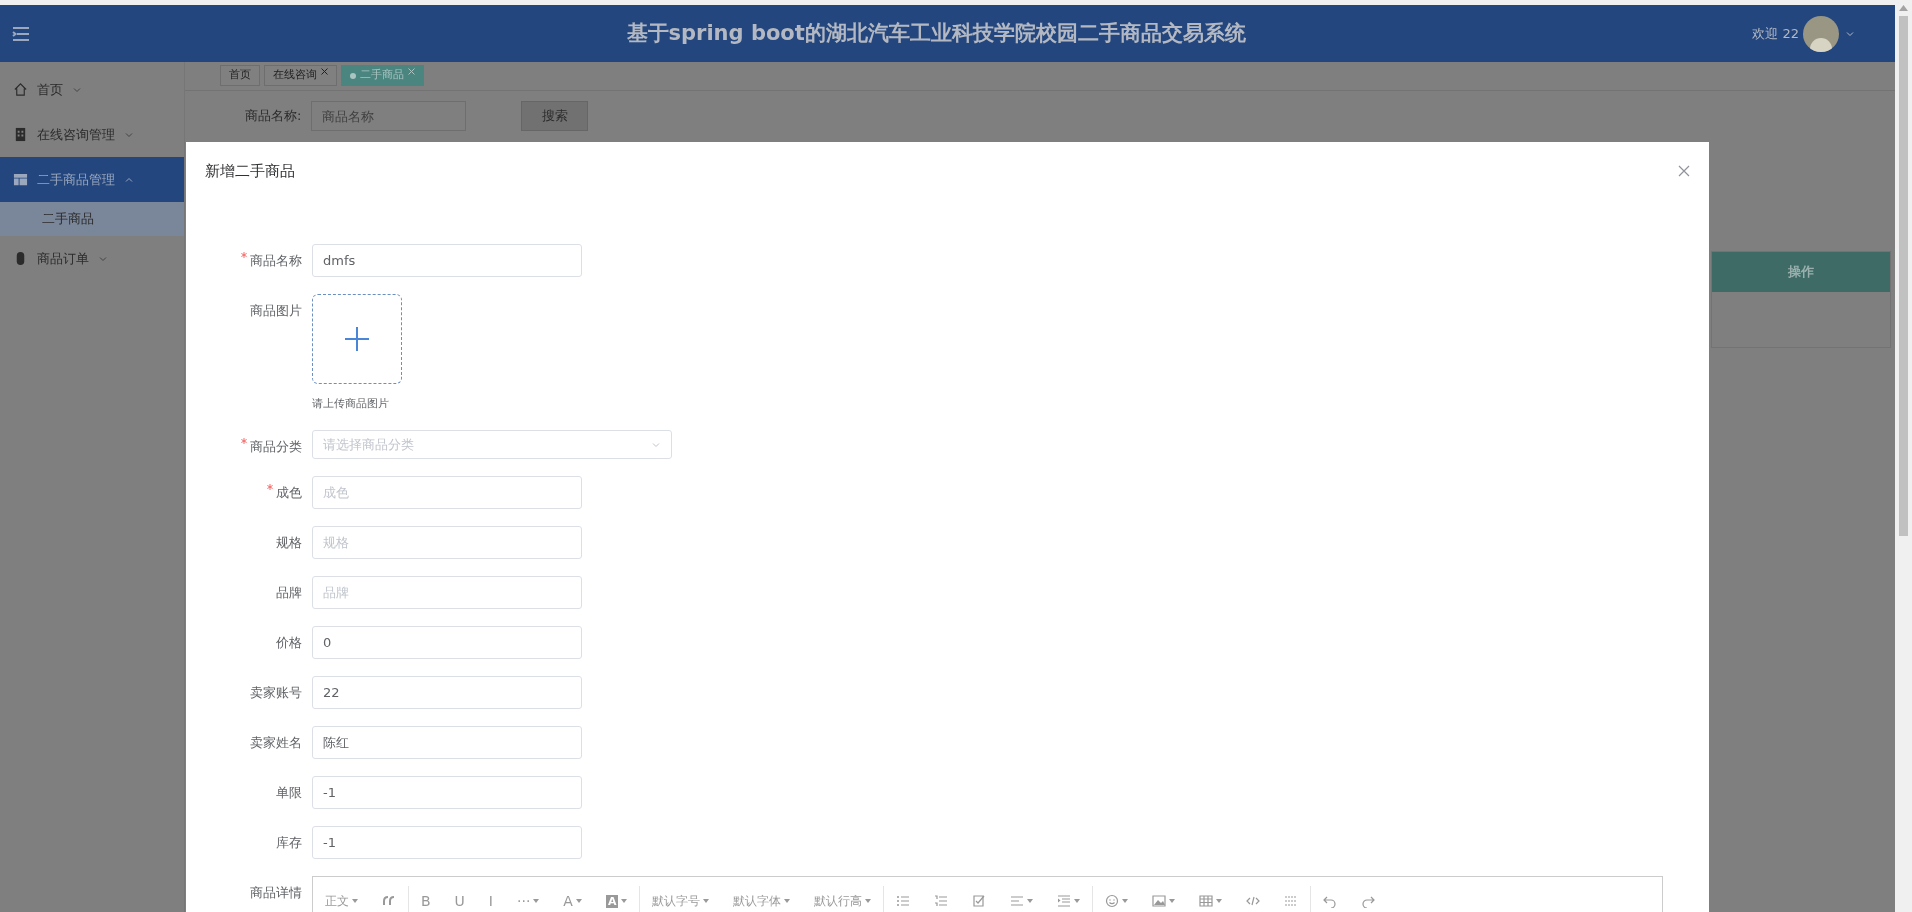  I want to click on toolbar-button: I, so click(490, 899).